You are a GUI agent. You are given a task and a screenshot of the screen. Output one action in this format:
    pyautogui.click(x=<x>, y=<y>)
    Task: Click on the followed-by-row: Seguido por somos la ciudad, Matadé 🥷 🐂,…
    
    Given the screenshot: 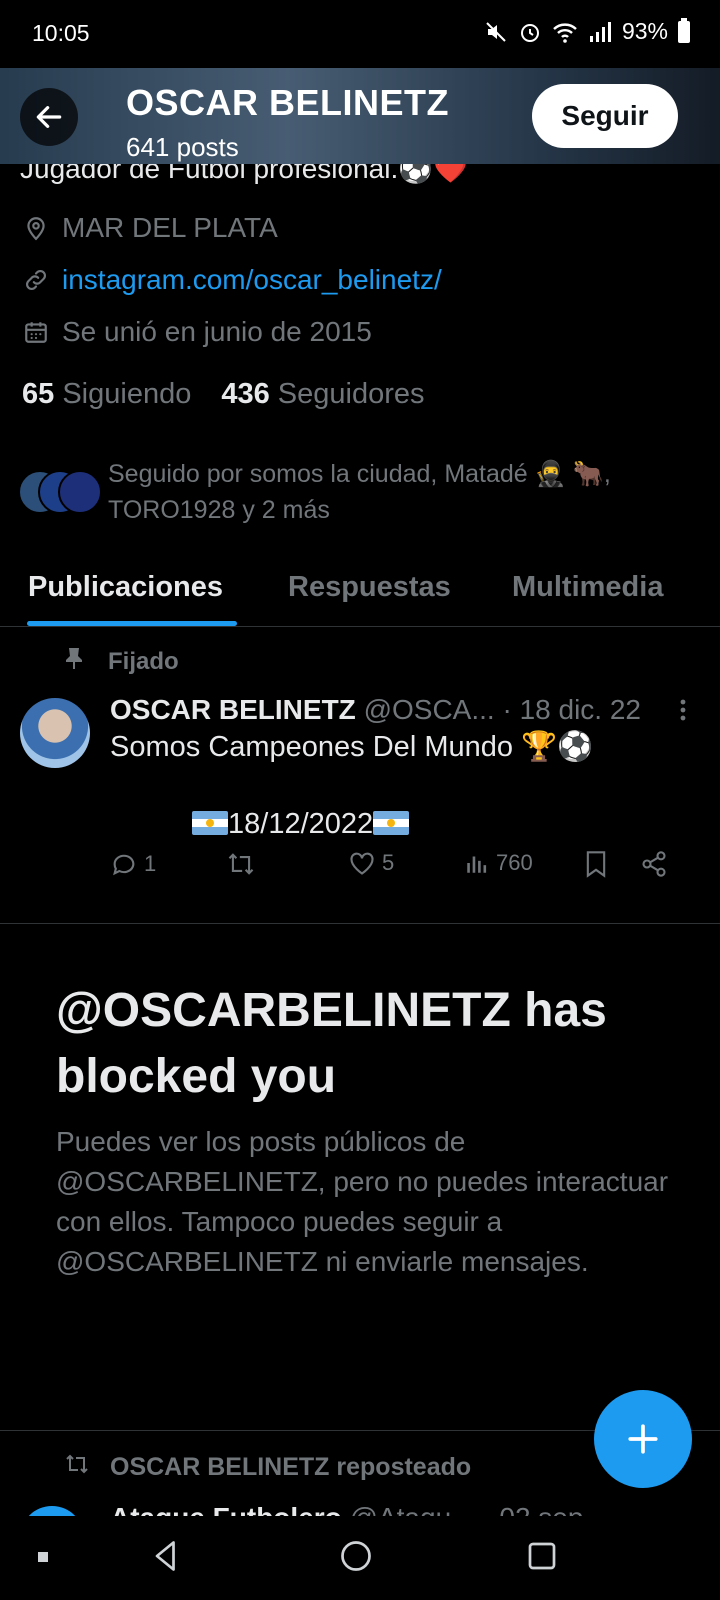 What is the action you would take?
    pyautogui.click(x=343, y=492)
    